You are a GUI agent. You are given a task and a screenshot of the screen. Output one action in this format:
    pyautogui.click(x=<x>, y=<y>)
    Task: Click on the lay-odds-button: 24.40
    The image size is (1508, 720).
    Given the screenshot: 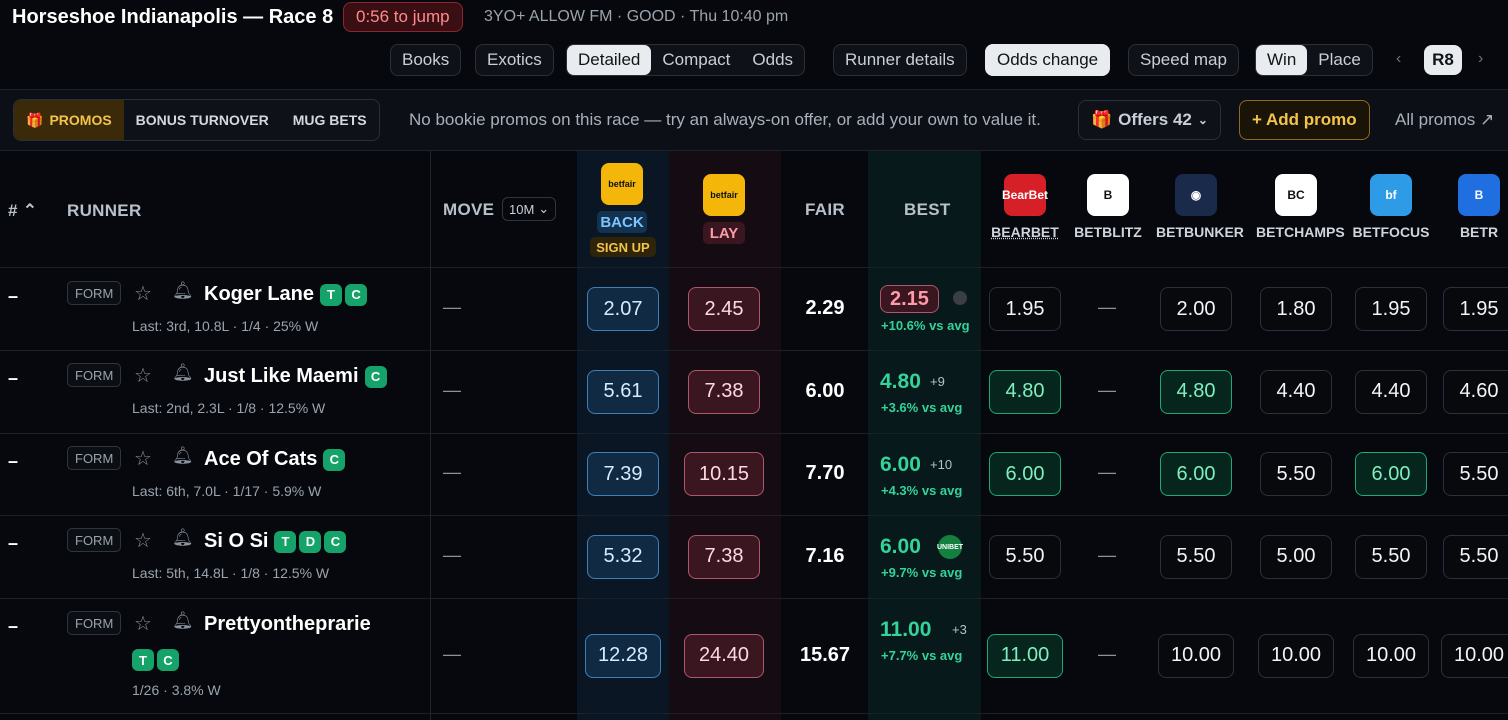 What is the action you would take?
    pyautogui.click(x=724, y=655)
    